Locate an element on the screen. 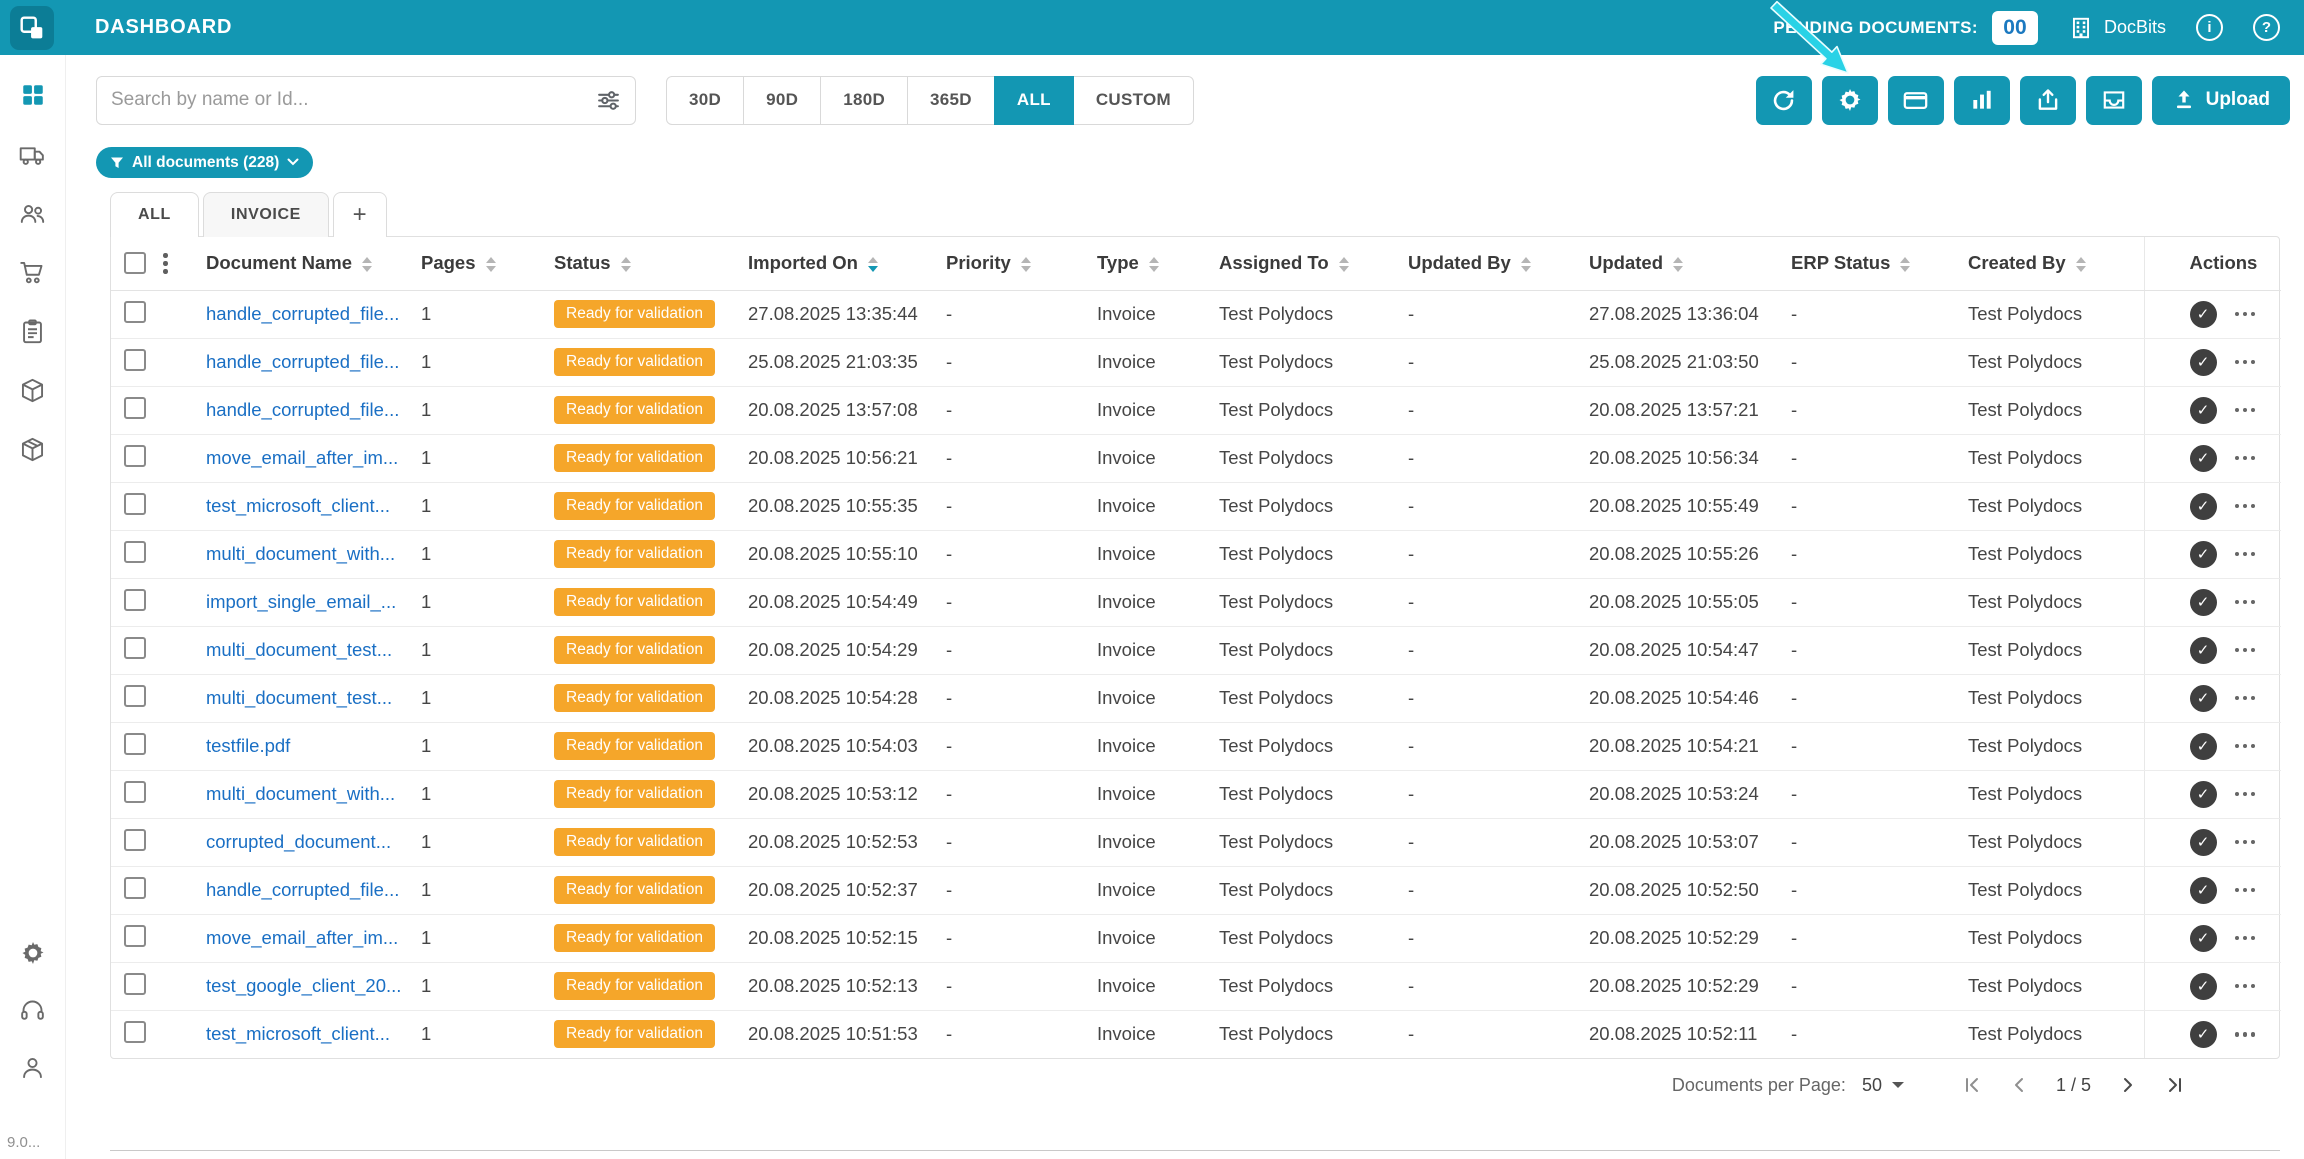 This screenshot has width=2304, height=1159. sidebar-item-settings is located at coordinates (33, 953).